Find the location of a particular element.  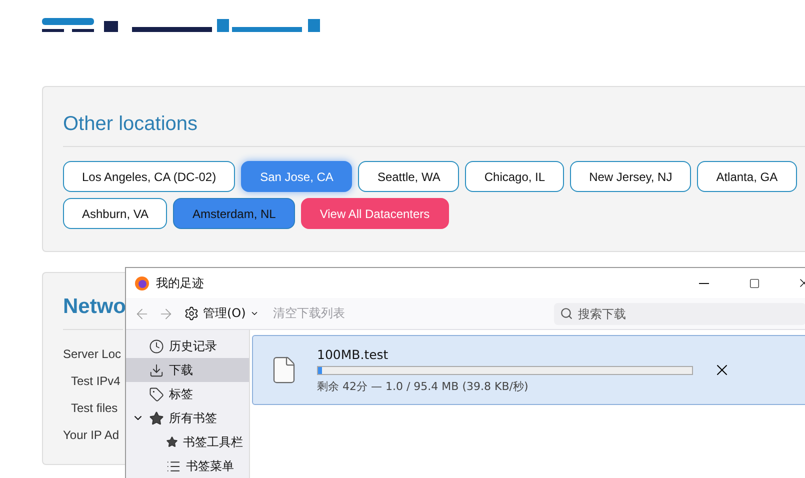

location-button: Seattle, WA is located at coordinates (409, 176).